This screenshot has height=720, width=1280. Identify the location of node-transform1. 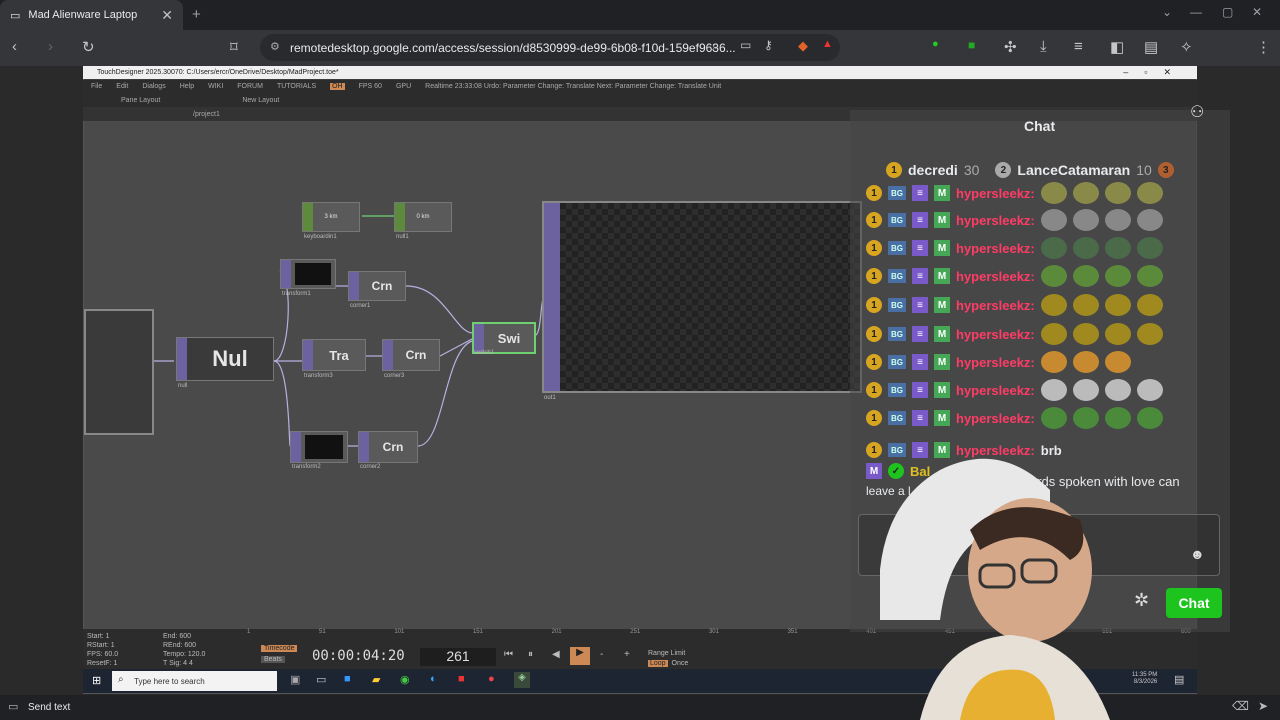
(308, 274).